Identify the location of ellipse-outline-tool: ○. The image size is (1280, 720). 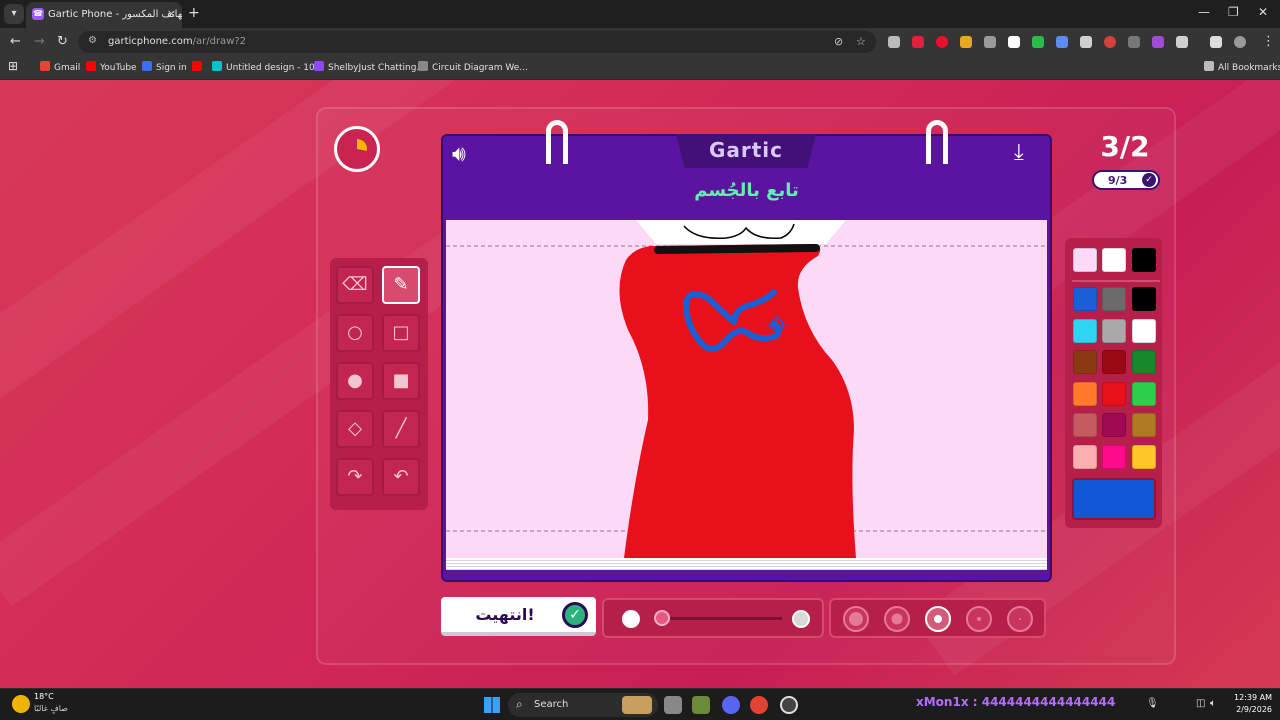
(355, 333).